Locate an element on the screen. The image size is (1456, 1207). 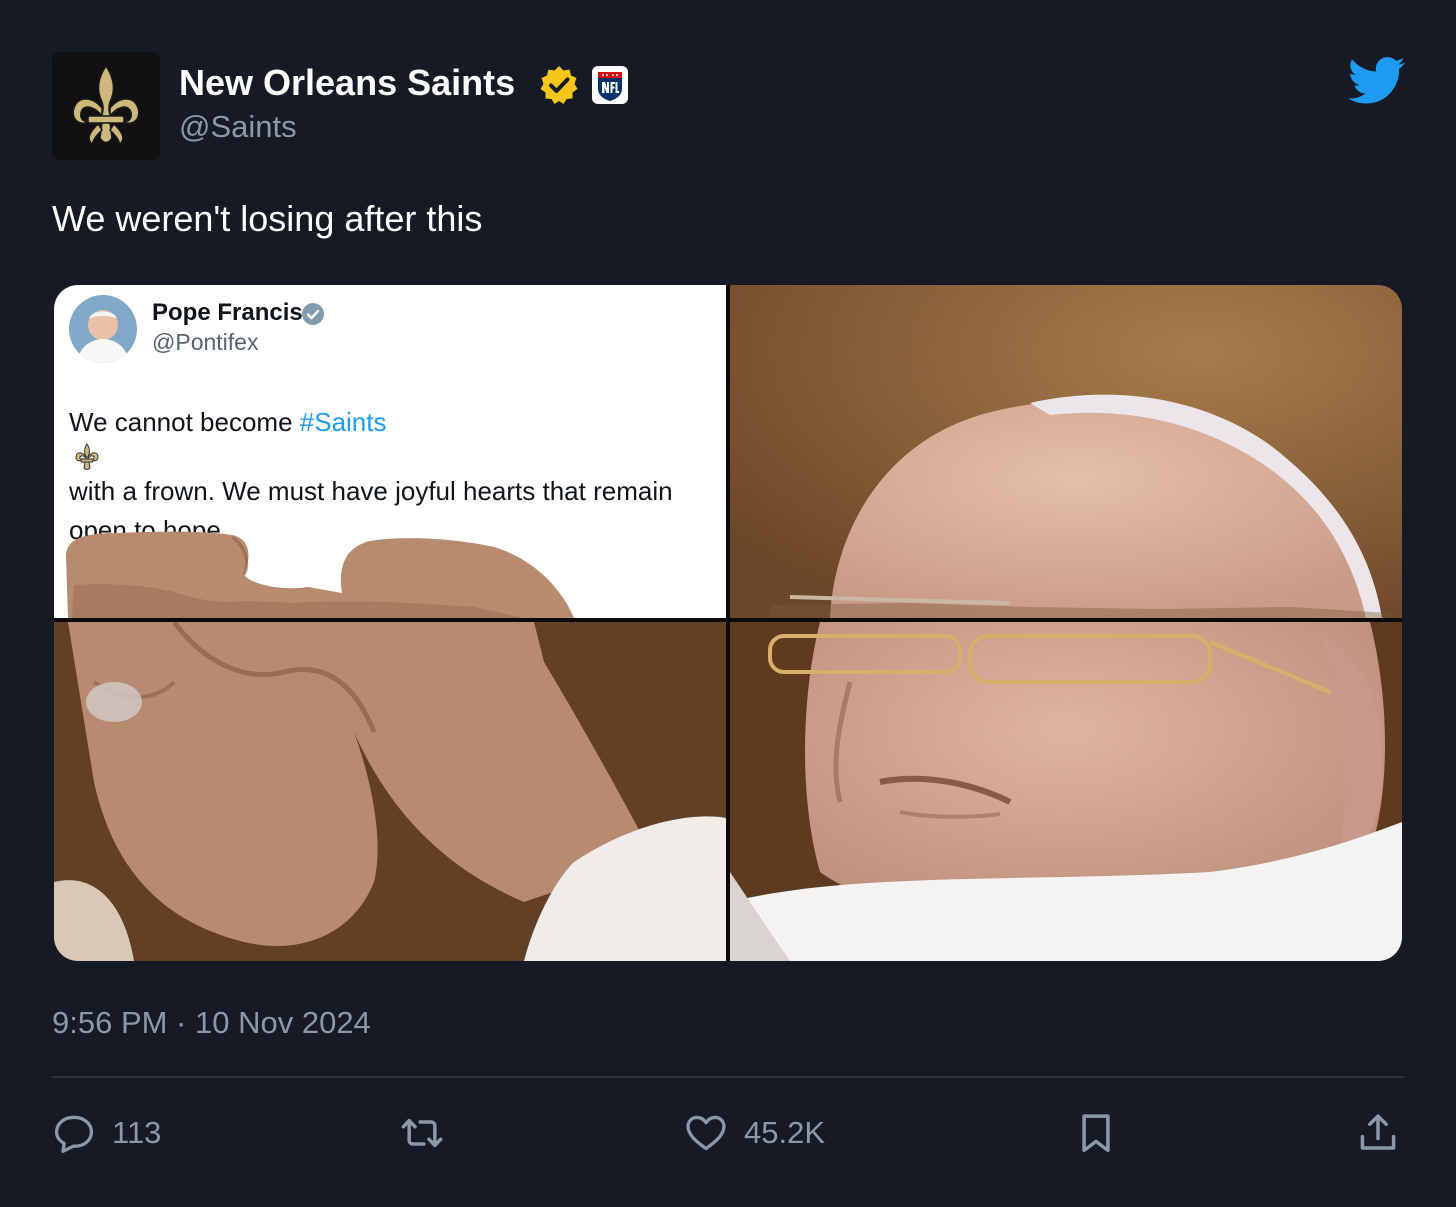
fleur-de-lis-icon is located at coordinates (106, 106).